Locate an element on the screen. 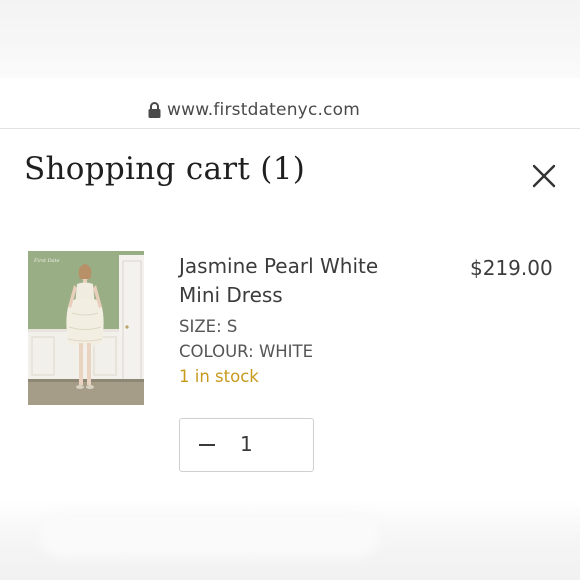 The width and height of the screenshot is (580, 580). blurred-footer-background is located at coordinates (290, 540).